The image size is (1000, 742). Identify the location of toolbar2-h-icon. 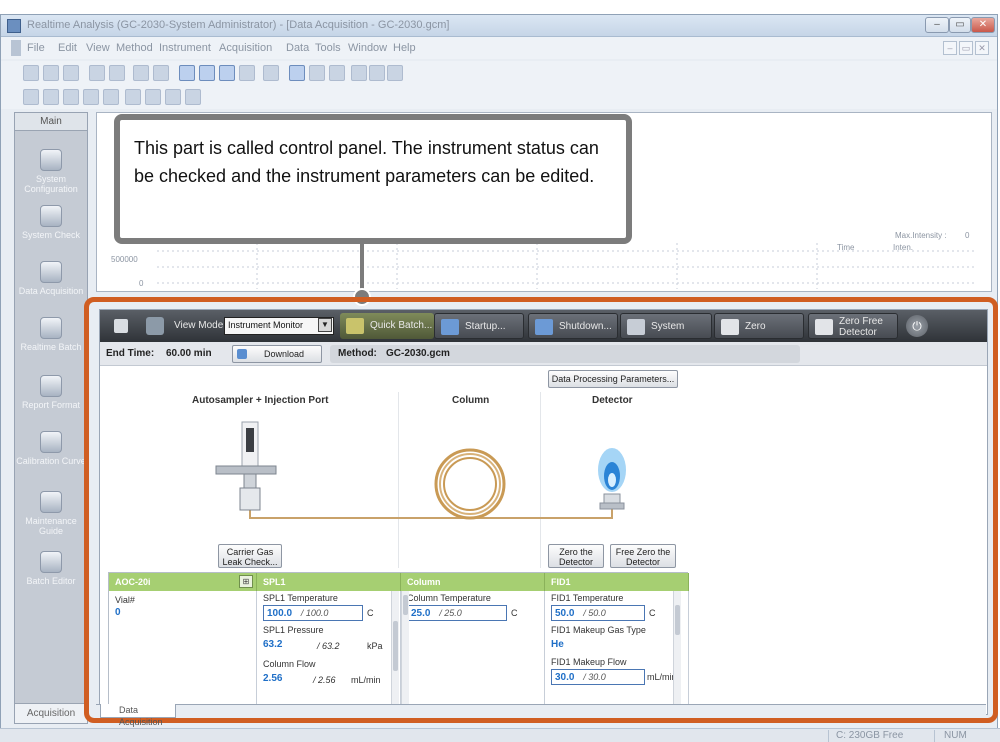
(193, 97).